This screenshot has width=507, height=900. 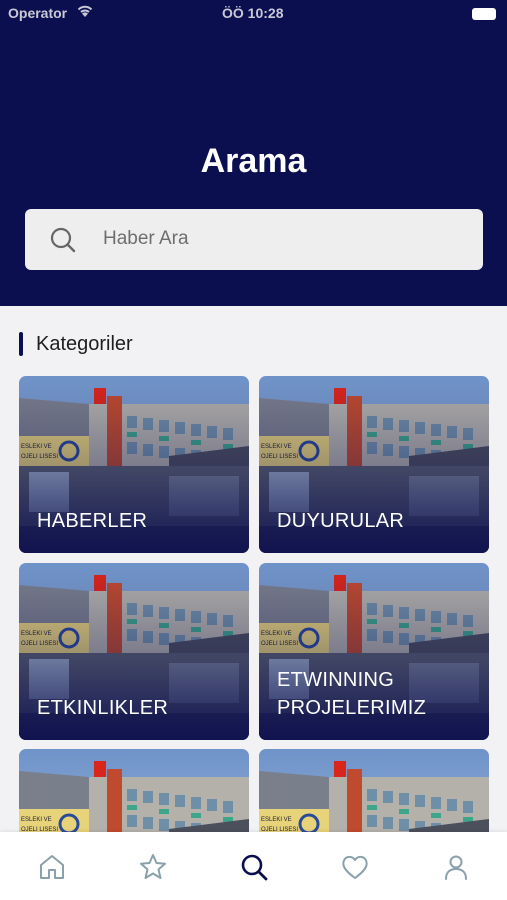 I want to click on category-label: DUYURULAR, so click(x=341, y=521).